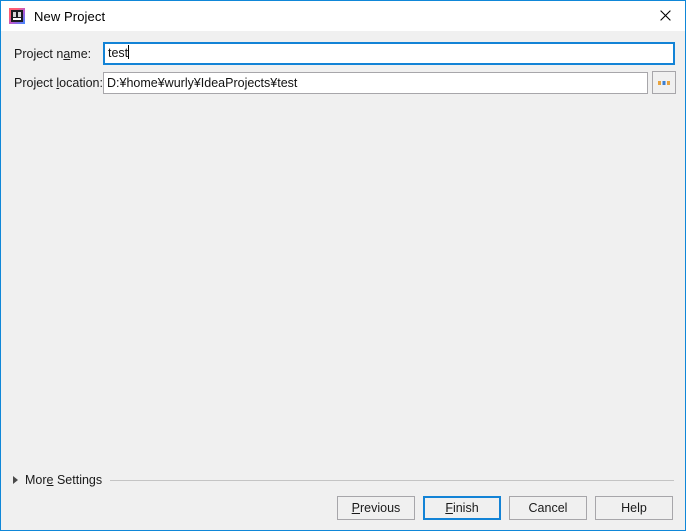 The image size is (686, 531). Describe the element at coordinates (462, 508) in the screenshot. I see `finish-button: Finish` at that location.